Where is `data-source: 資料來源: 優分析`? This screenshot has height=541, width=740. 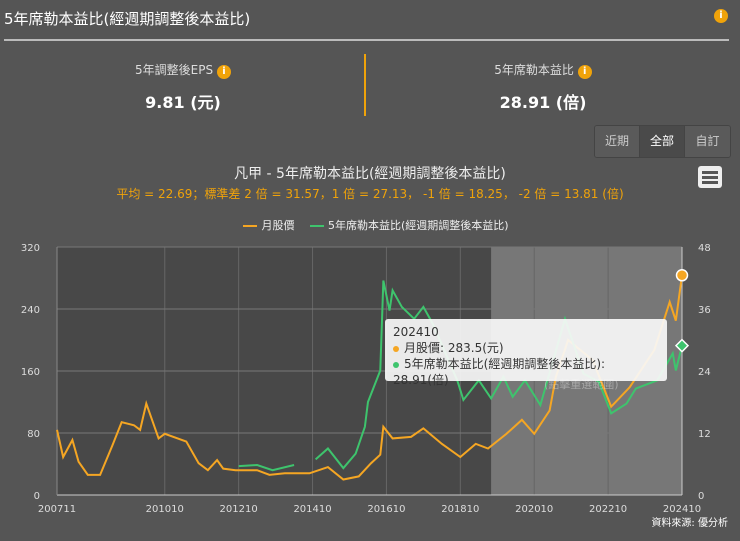 data-source: 資料來源: 優分析 is located at coordinates (689, 523).